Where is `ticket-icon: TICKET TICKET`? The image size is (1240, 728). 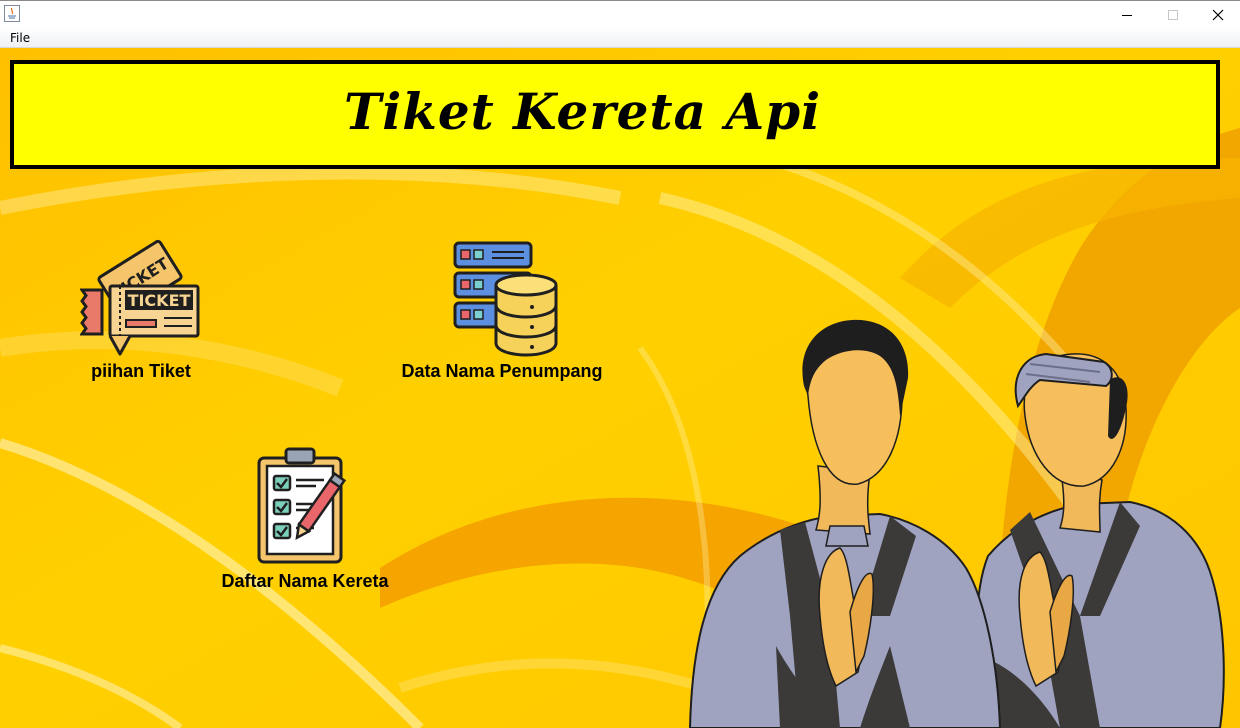 ticket-icon: TICKET TICKET is located at coordinates (140, 297).